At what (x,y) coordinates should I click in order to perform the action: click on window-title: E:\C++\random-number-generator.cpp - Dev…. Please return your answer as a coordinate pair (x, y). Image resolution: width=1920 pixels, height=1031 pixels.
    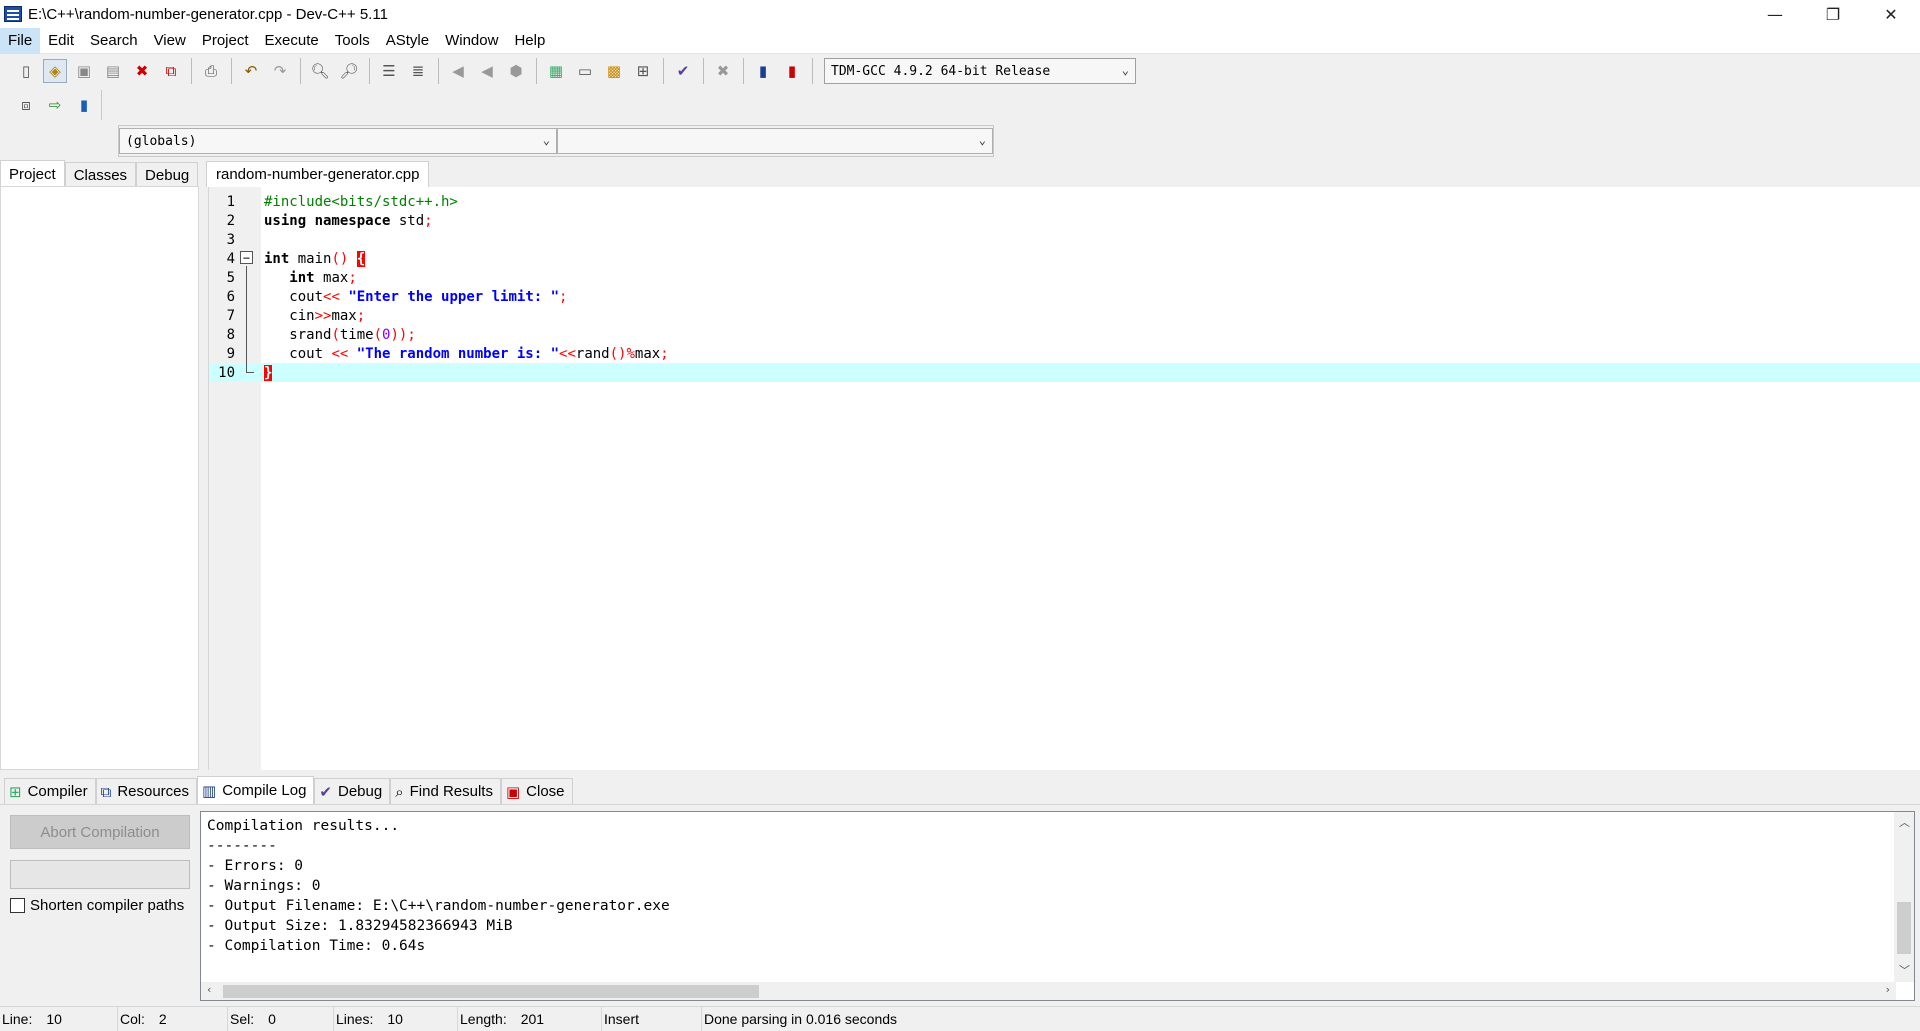
    Looking at the image, I should click on (208, 14).